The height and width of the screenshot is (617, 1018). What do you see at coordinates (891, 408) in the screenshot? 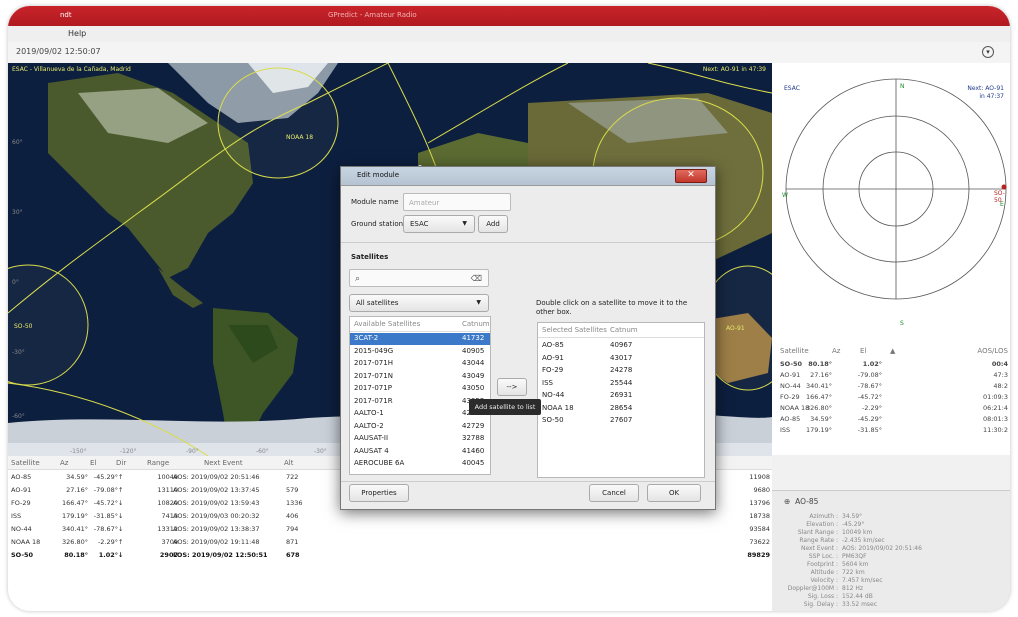
I see `table-row: NOAA 18 326.80° -2.29° 06:21:4` at bounding box center [891, 408].